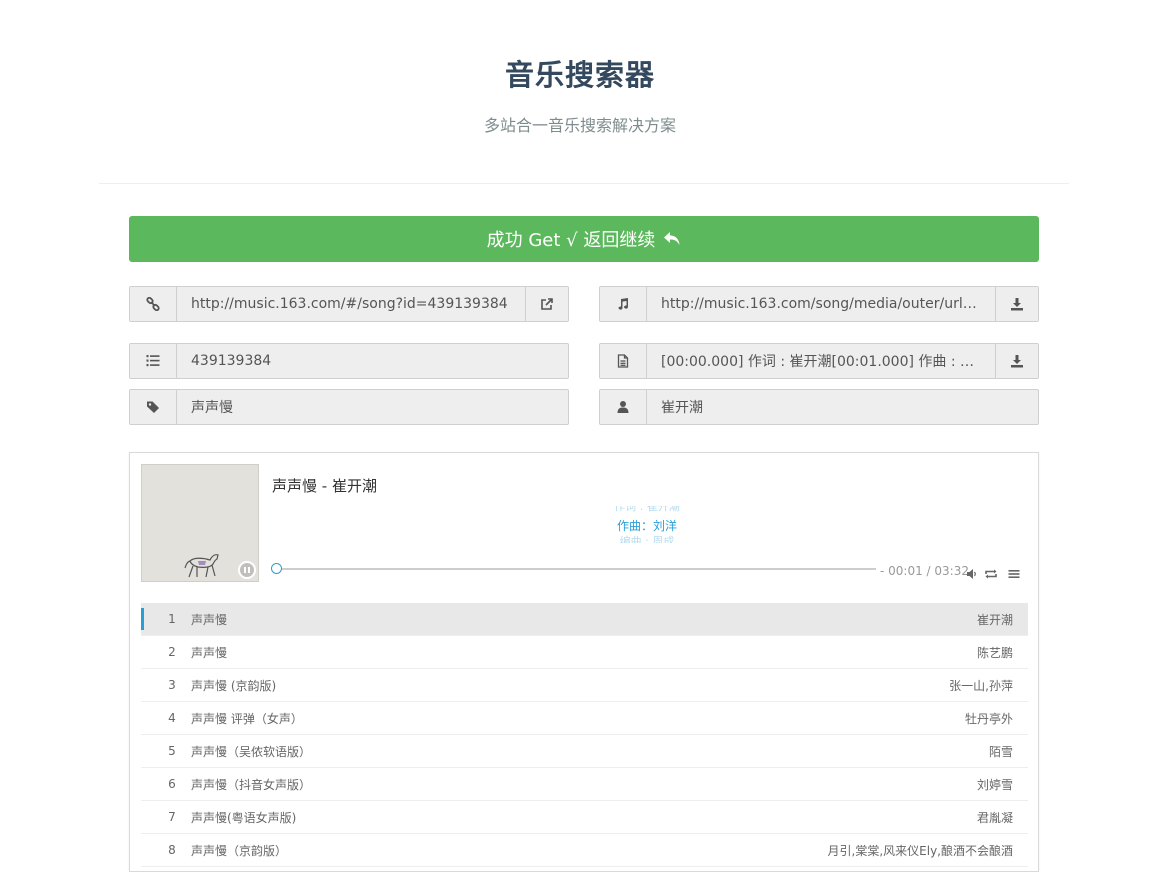 Image resolution: width=1160 pixels, height=872 pixels. What do you see at coordinates (584, 718) in the screenshot?
I see `playlist-row: 4 声声慢 评弹（女声） 牡丹亭外` at bounding box center [584, 718].